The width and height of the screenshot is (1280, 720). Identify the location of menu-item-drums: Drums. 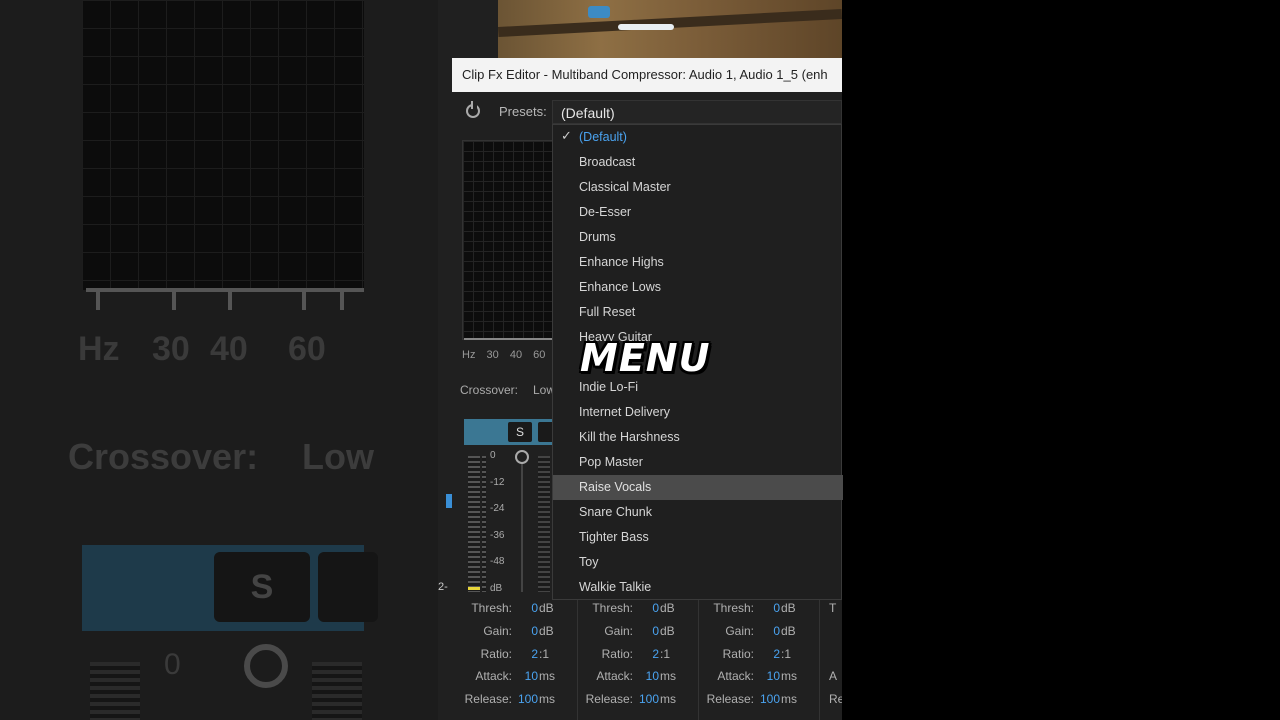
(698, 237).